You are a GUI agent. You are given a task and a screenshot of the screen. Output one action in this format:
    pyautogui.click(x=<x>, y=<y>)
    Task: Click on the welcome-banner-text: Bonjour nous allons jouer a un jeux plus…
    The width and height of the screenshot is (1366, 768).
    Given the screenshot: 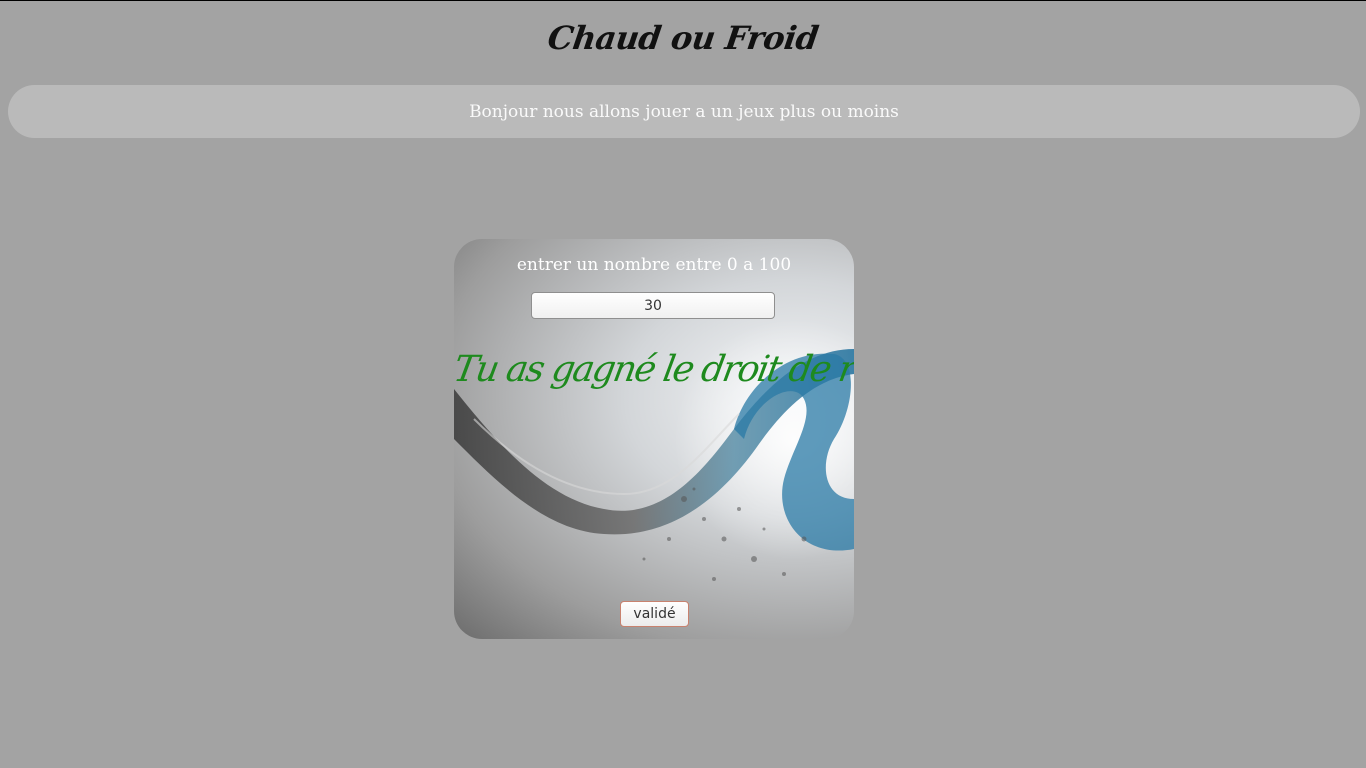 What is the action you would take?
    pyautogui.click(x=684, y=111)
    